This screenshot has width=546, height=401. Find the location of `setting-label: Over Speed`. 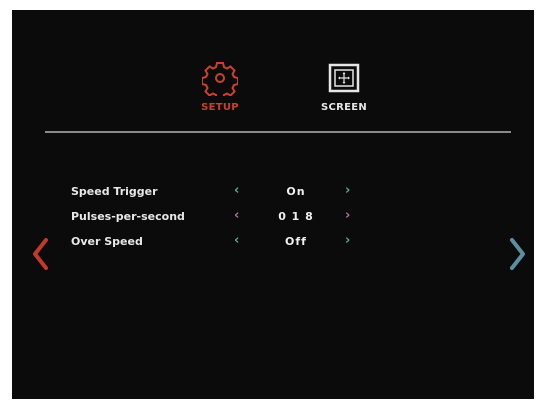

setting-label: Over Speed is located at coordinates (107, 241).